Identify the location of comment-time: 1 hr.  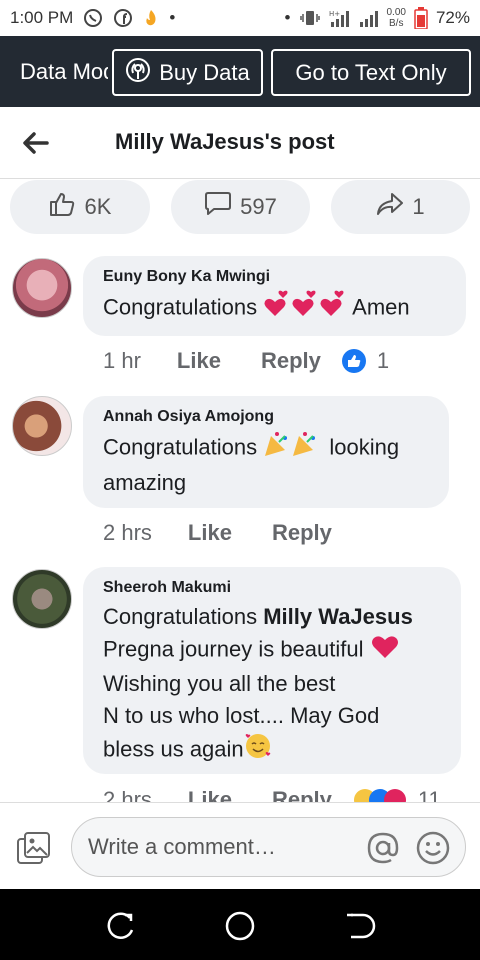
(122, 361).